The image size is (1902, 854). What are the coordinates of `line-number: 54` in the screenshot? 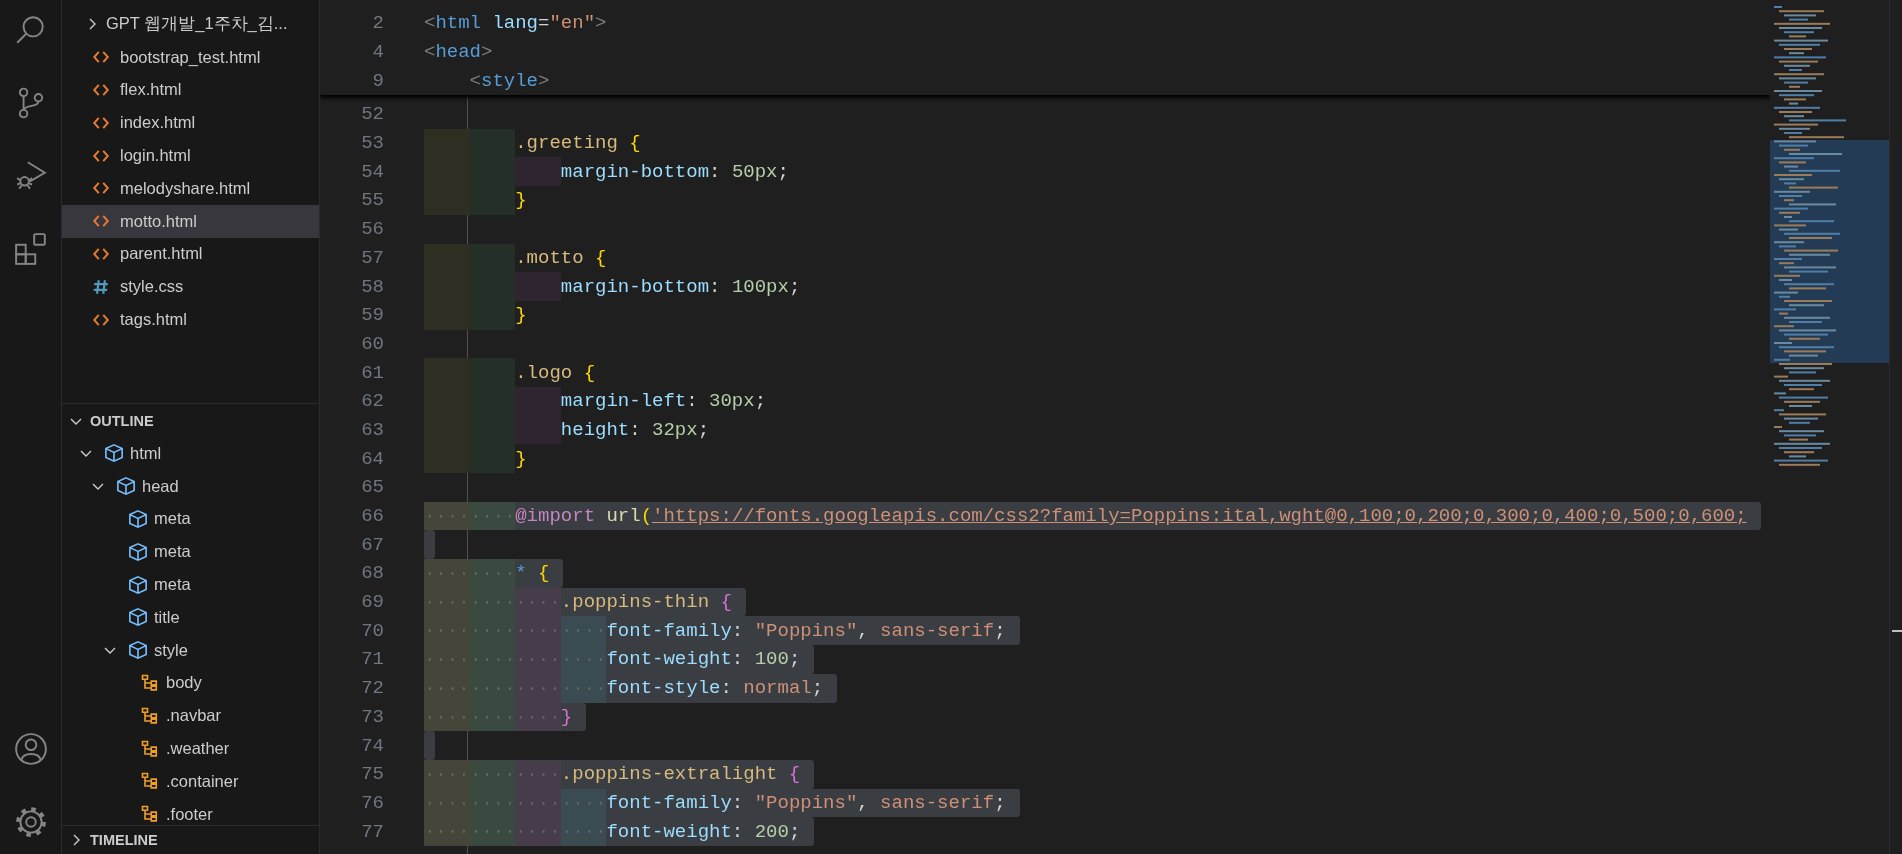 It's located at (372, 171).